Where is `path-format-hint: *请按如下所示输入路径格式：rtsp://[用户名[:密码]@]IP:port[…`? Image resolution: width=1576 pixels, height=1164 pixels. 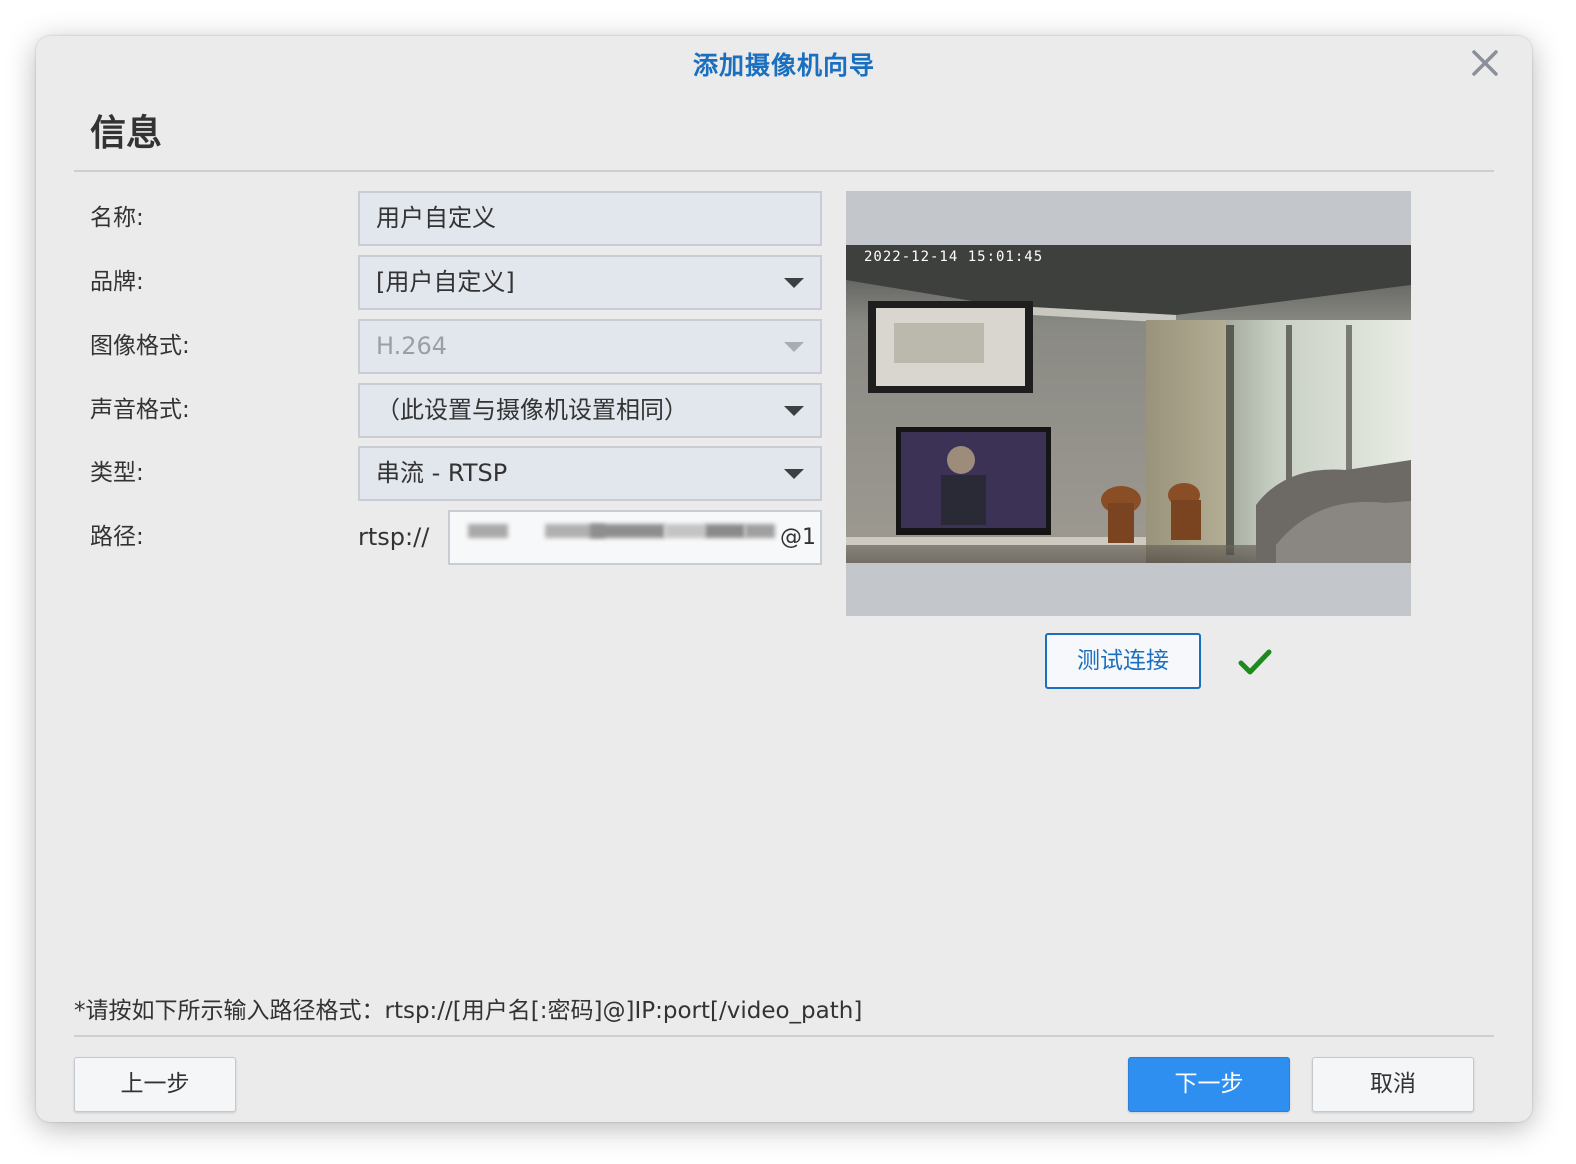
path-format-hint: *请按如下所示输入路径格式：rtsp://[用户名[:密码]@]IP:port[… is located at coordinates (468, 1011).